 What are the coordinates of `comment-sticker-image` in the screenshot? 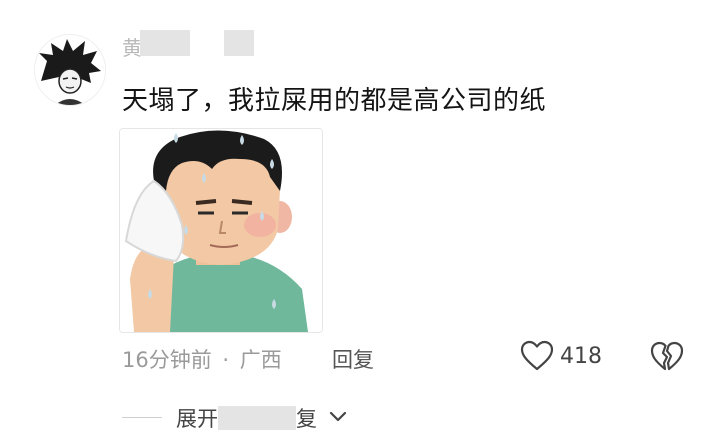 It's located at (221, 230).